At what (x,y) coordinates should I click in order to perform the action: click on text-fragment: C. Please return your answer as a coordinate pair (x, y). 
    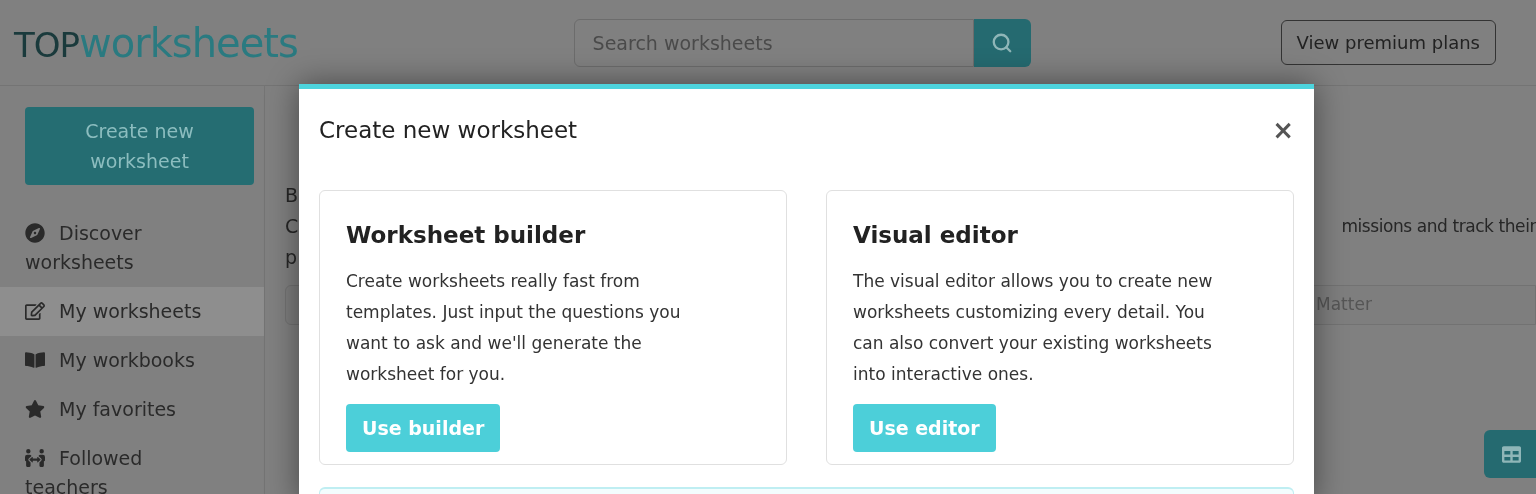
    Looking at the image, I should click on (292, 227).